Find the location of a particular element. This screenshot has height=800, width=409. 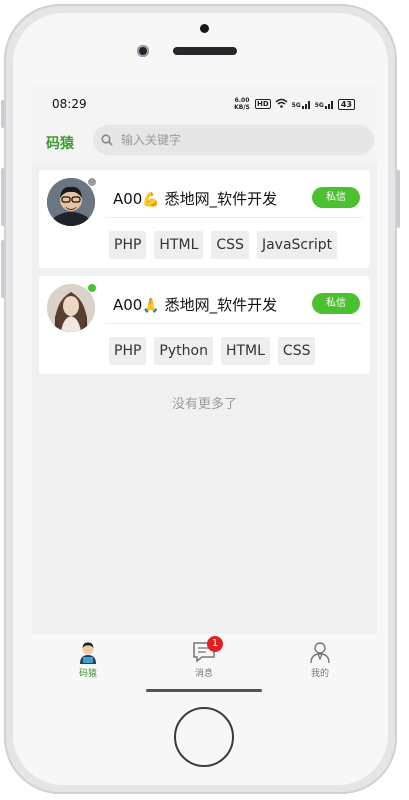

search-bar is located at coordinates (233, 140).